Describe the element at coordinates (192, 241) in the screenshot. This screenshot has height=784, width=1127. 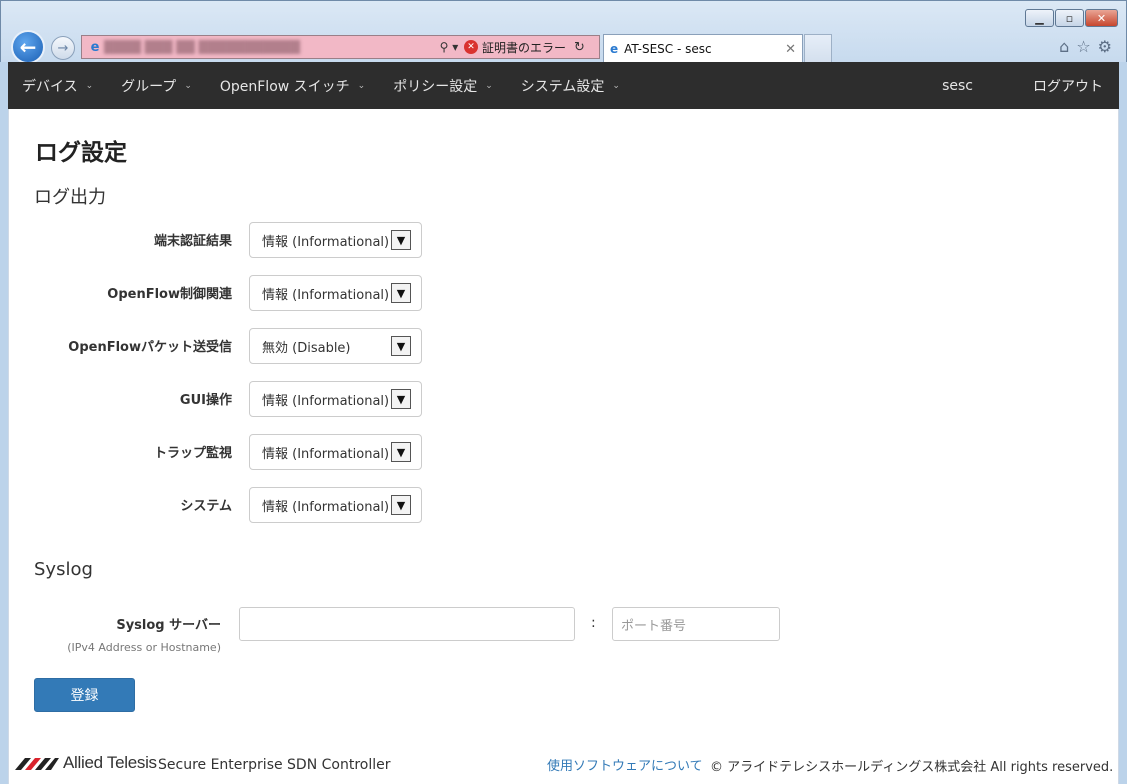
I see `log-row-label: 端末認証結果` at that location.